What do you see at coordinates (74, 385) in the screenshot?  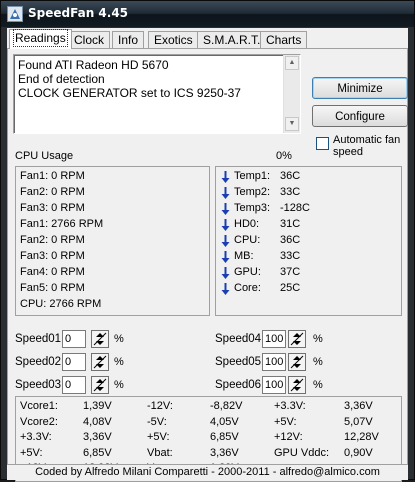 I see `speed03-input: 0` at bounding box center [74, 385].